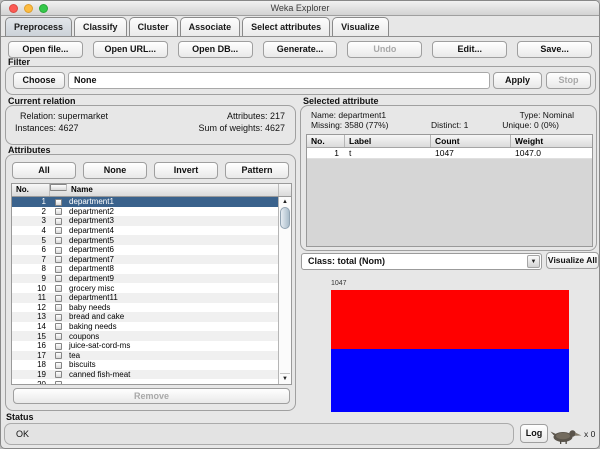  Describe the element at coordinates (145, 240) in the screenshot. I see `attribute-row: 5 department5` at that location.